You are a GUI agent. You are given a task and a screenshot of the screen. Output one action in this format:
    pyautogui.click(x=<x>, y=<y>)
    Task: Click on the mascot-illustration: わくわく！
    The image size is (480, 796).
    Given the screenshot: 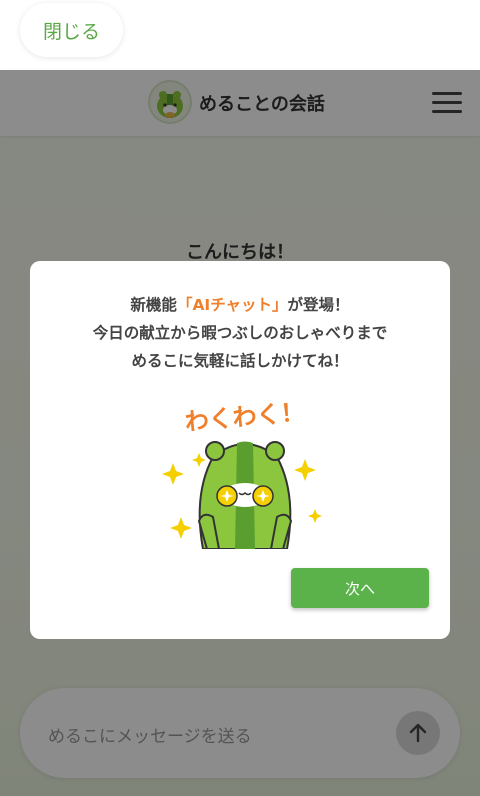 What is the action you would take?
    pyautogui.click(x=242, y=474)
    